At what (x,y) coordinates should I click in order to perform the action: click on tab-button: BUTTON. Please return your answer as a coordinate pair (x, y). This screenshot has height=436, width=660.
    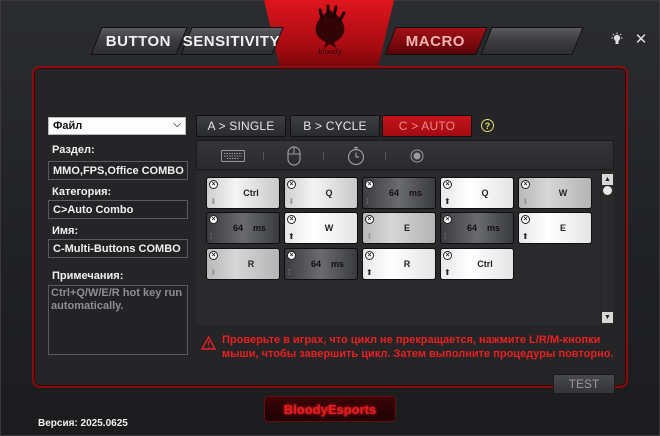
    Looking at the image, I should click on (139, 41).